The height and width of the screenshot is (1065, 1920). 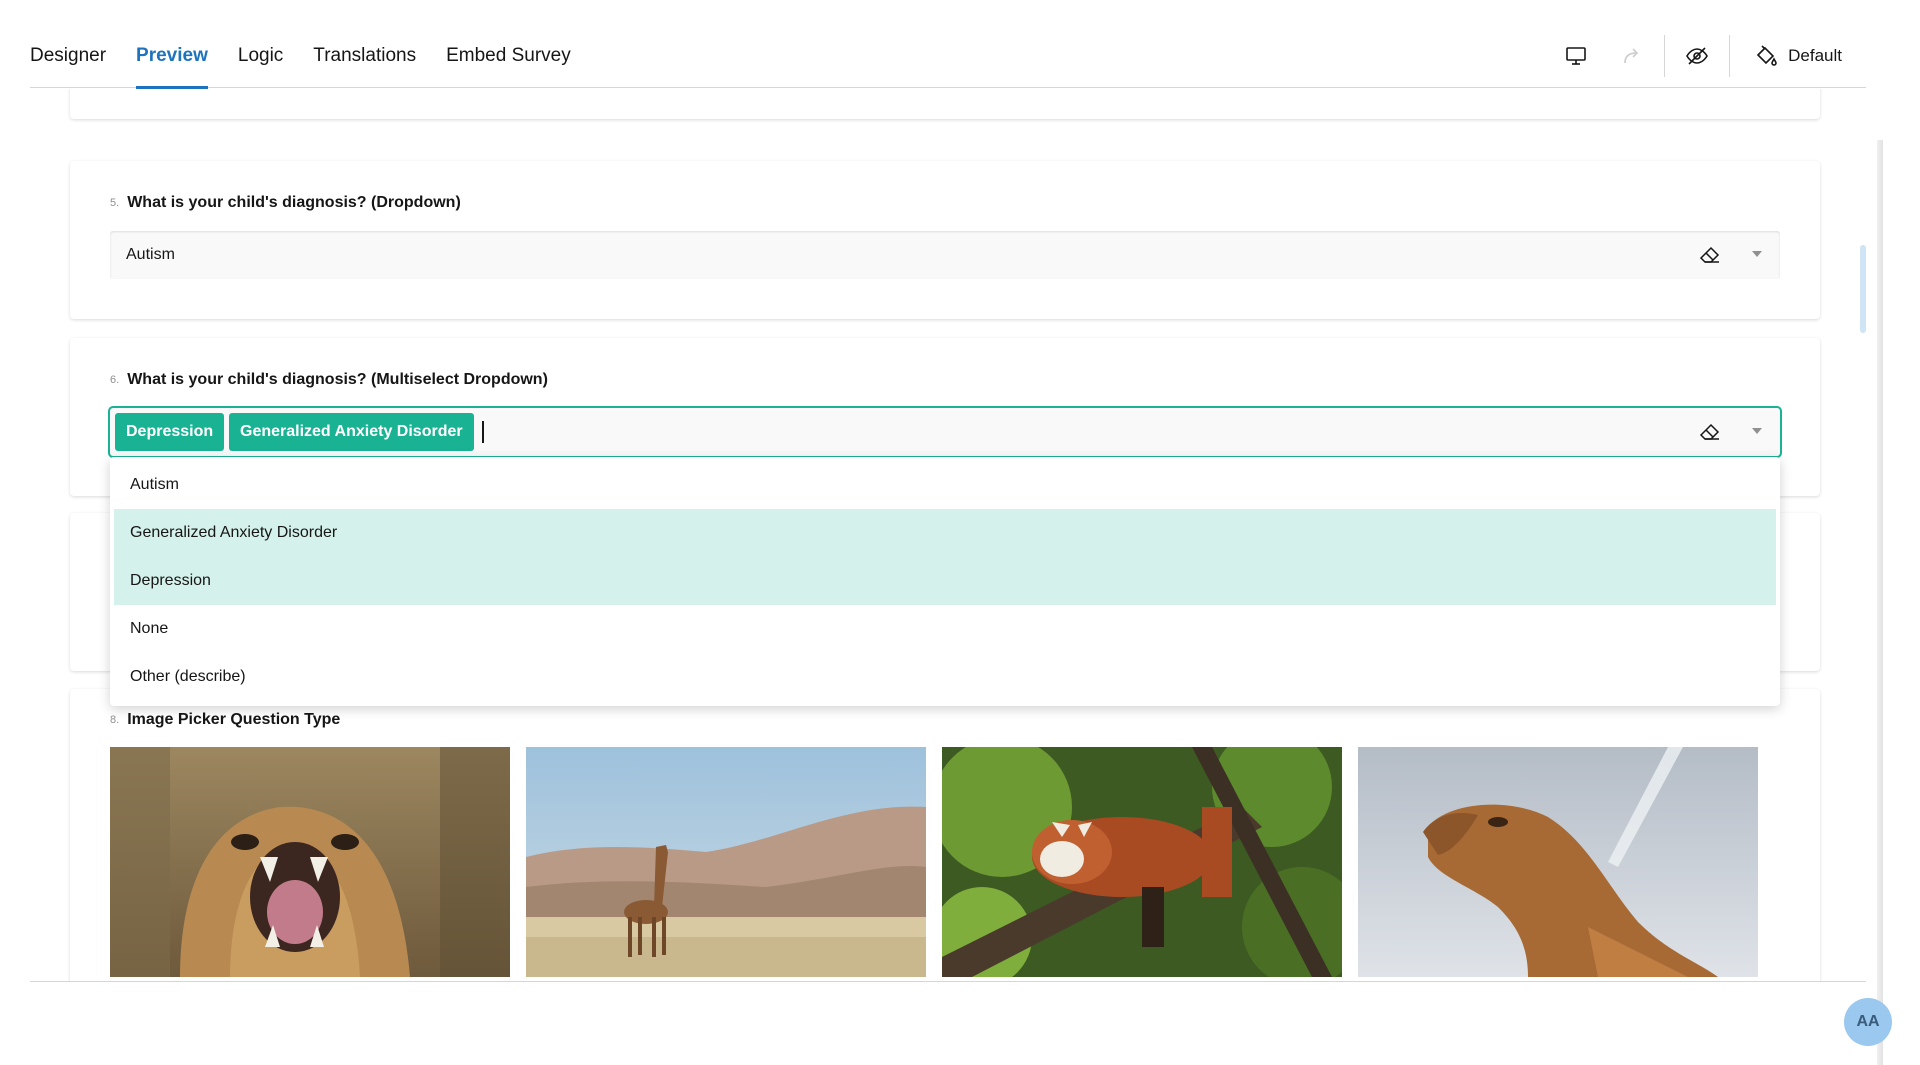 I want to click on bottom-divider, so click(x=948, y=981).